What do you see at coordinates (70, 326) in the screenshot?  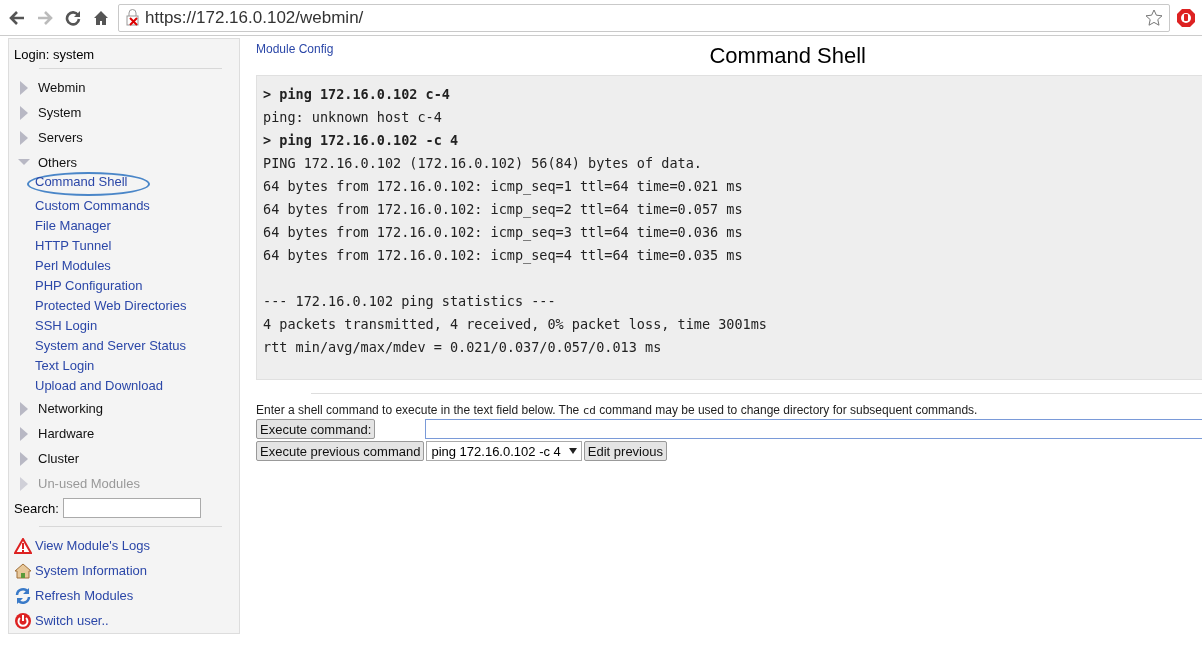 I see `module-link: SSH Login` at bounding box center [70, 326].